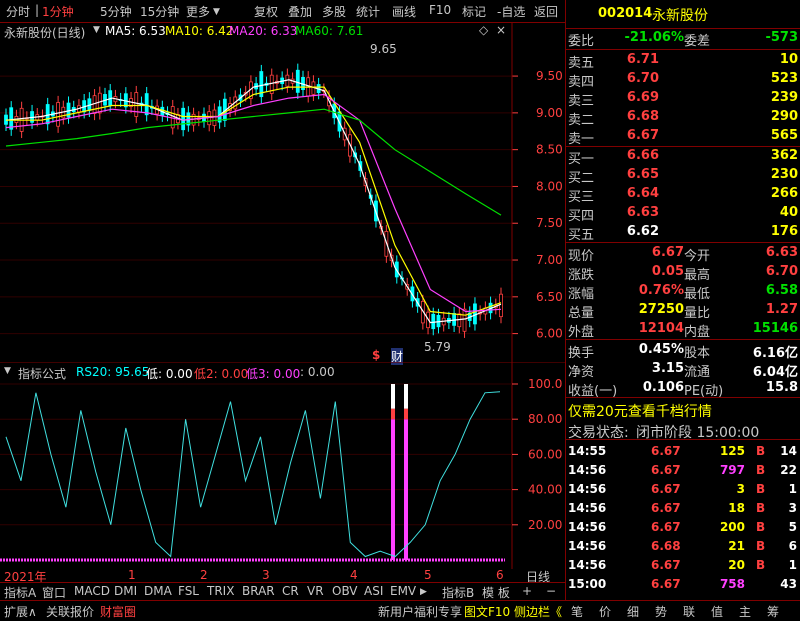 This screenshot has height=621, width=800. Describe the element at coordinates (545, 419) in the screenshot. I see `indicator-tick-label: 80.00` at that location.